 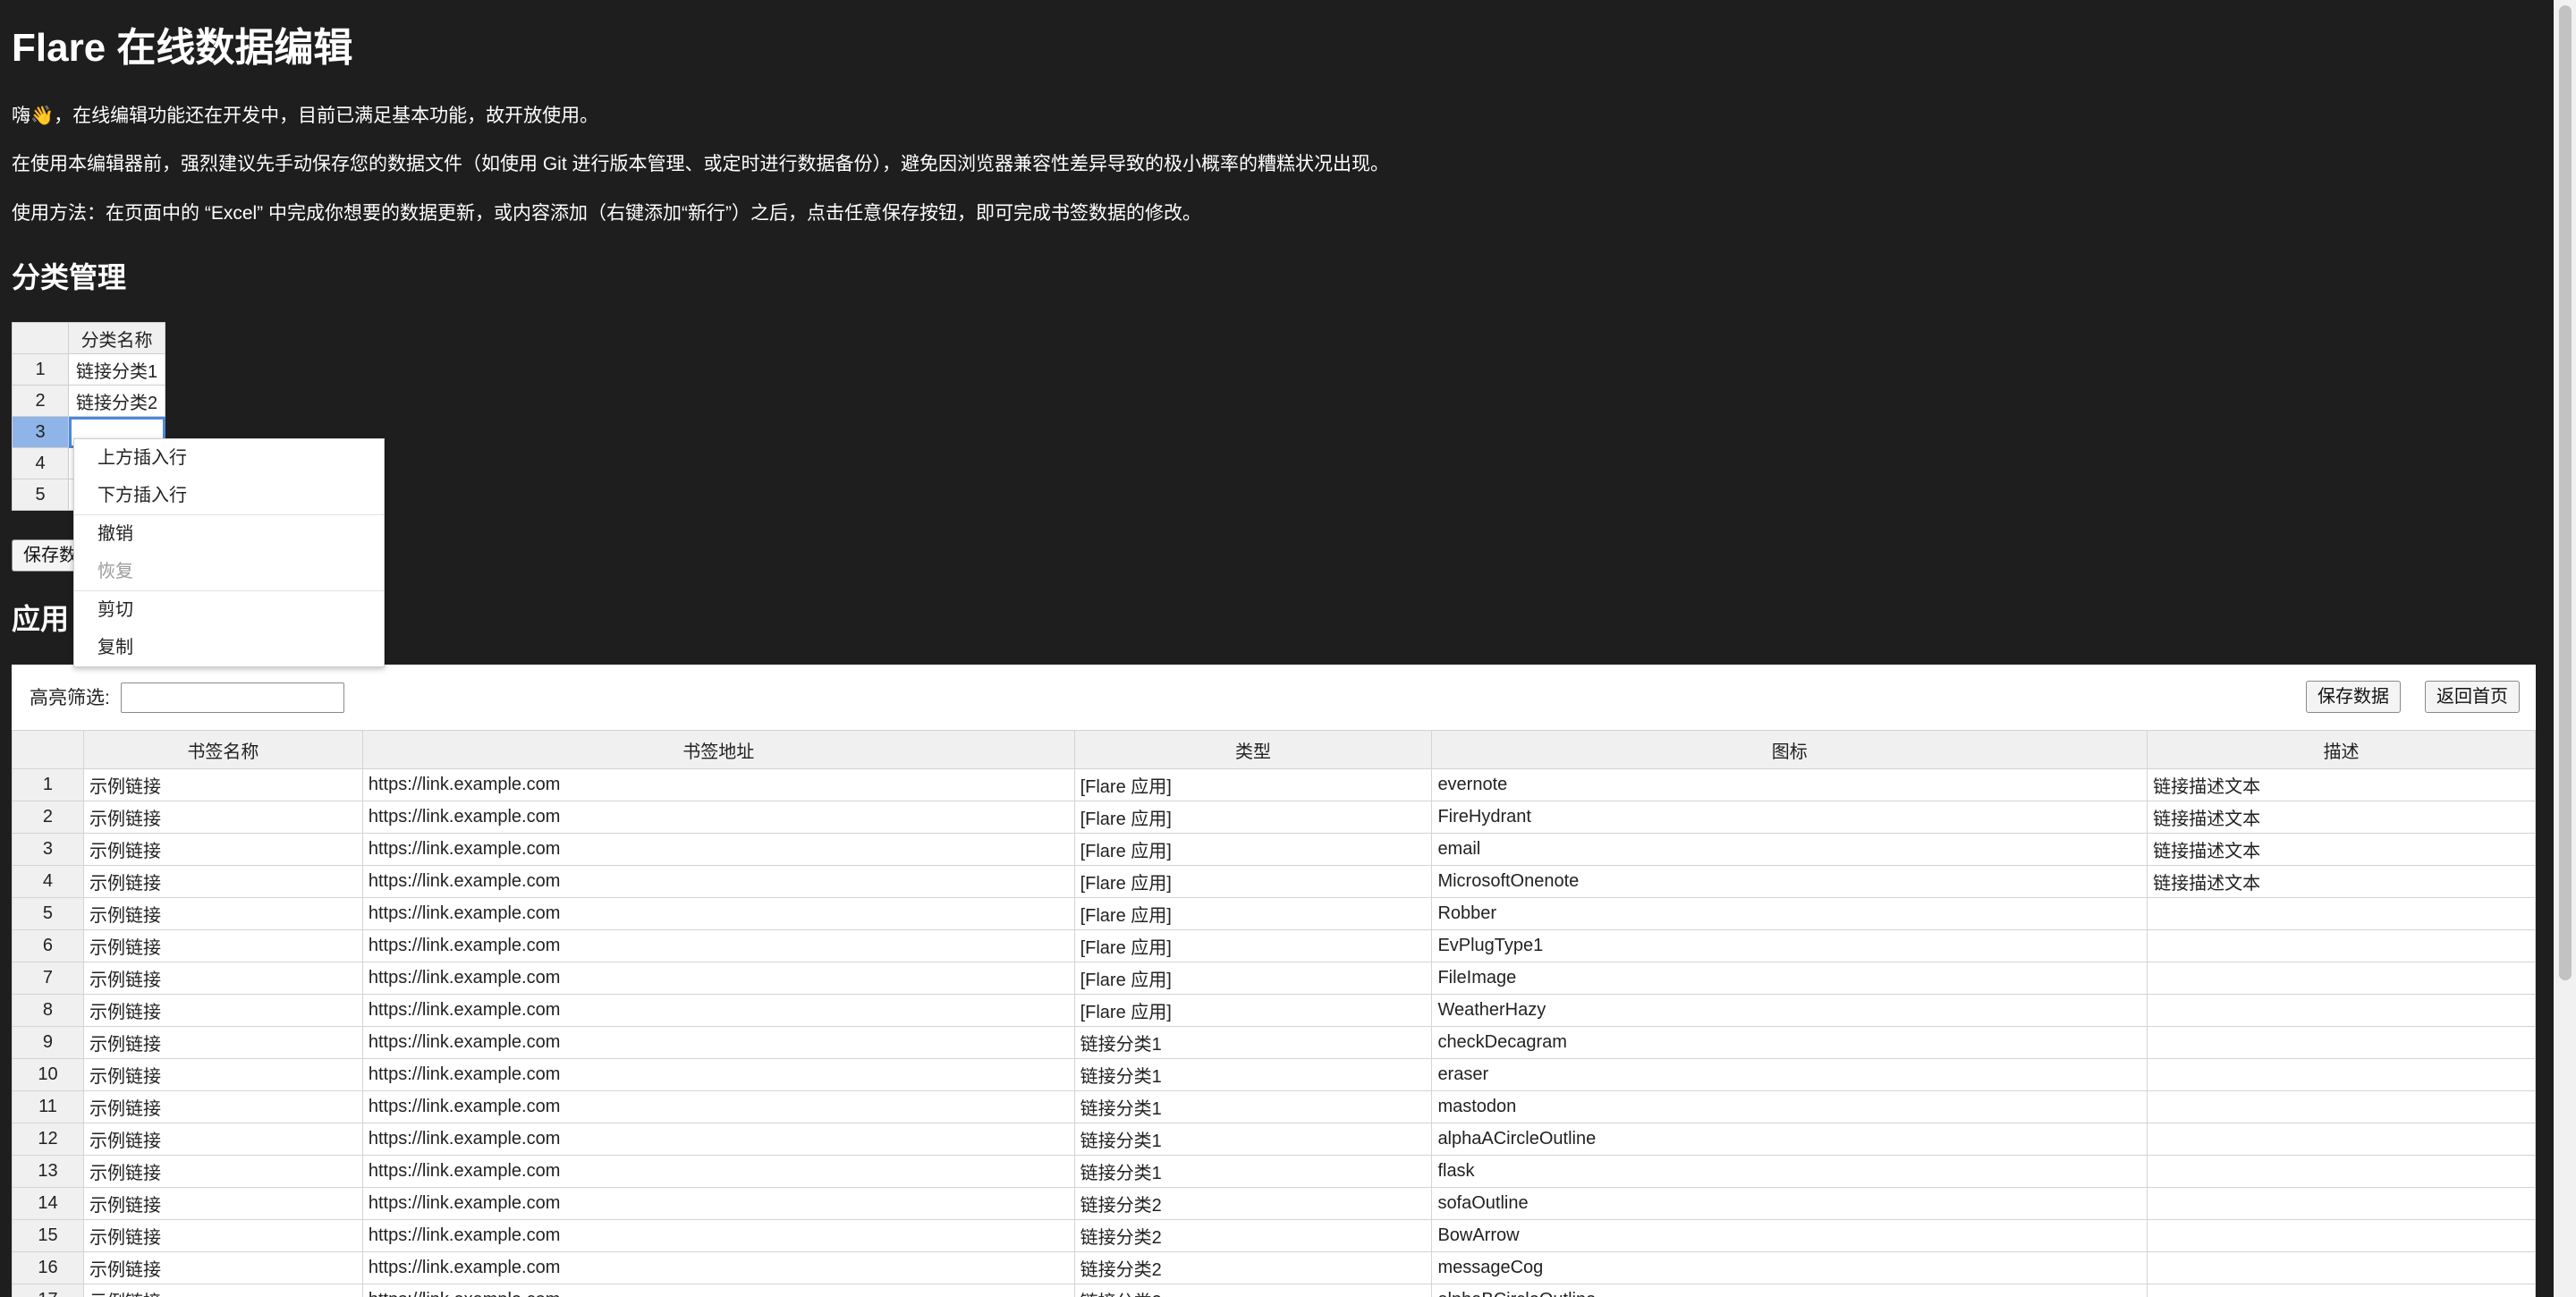 What do you see at coordinates (229, 647) in the screenshot?
I see `menu-item-copy: 复制` at bounding box center [229, 647].